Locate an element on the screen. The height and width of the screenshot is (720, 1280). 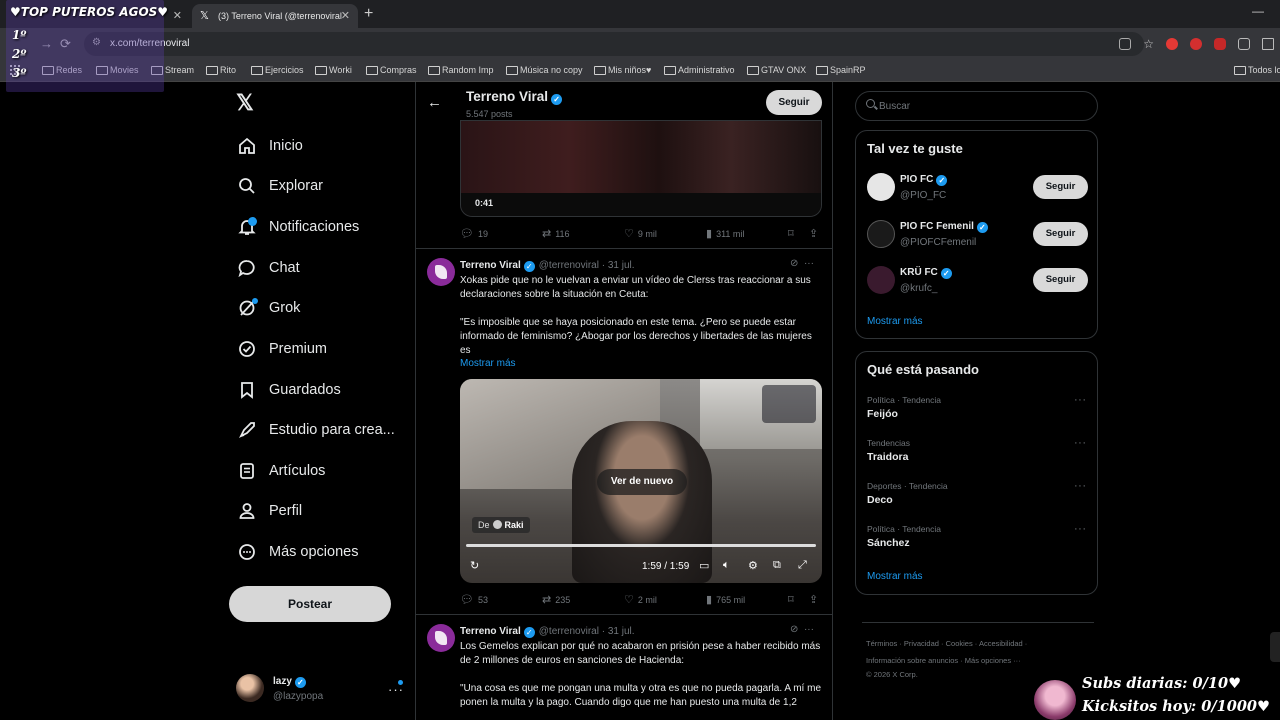
adblock-icon is located at coordinates (1172, 44).